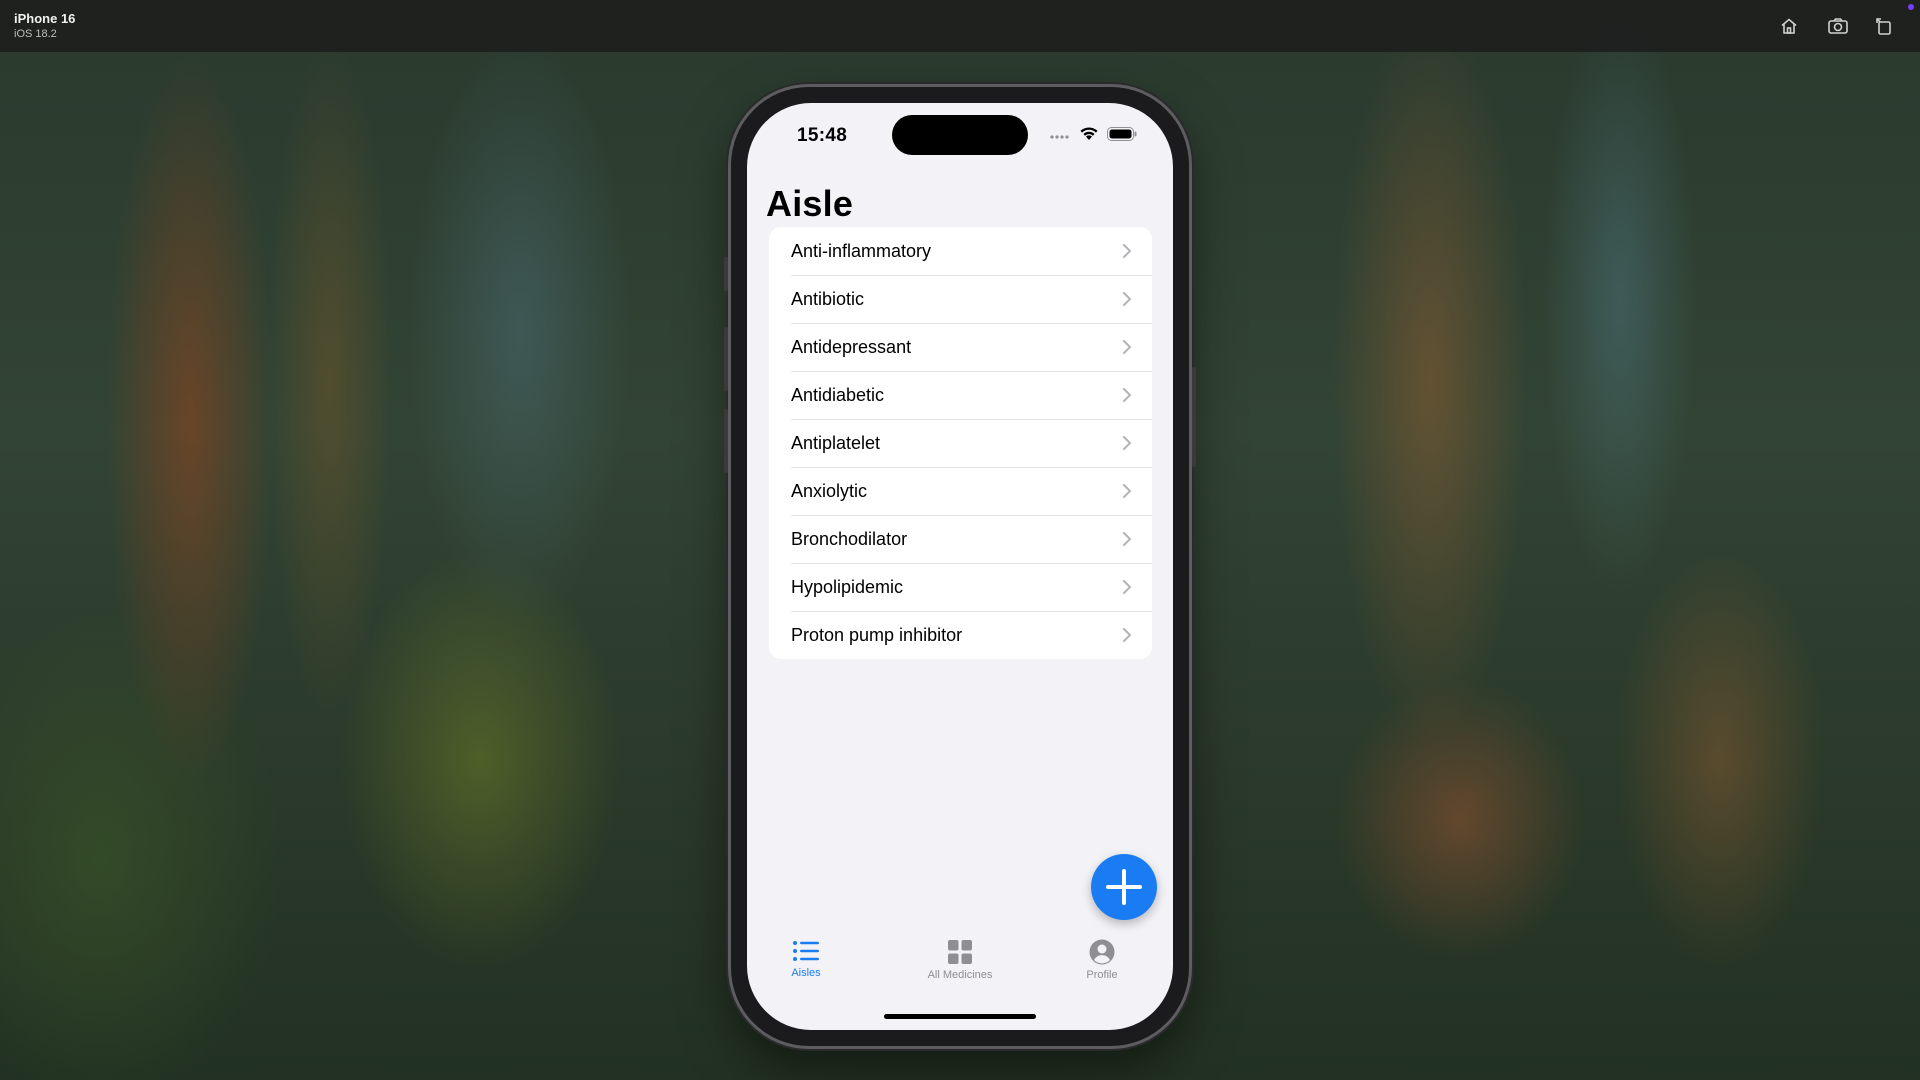 This screenshot has height=1080, width=1920. Describe the element at coordinates (877, 634) in the screenshot. I see `list-item-label: Proton pump inhibitor` at that location.